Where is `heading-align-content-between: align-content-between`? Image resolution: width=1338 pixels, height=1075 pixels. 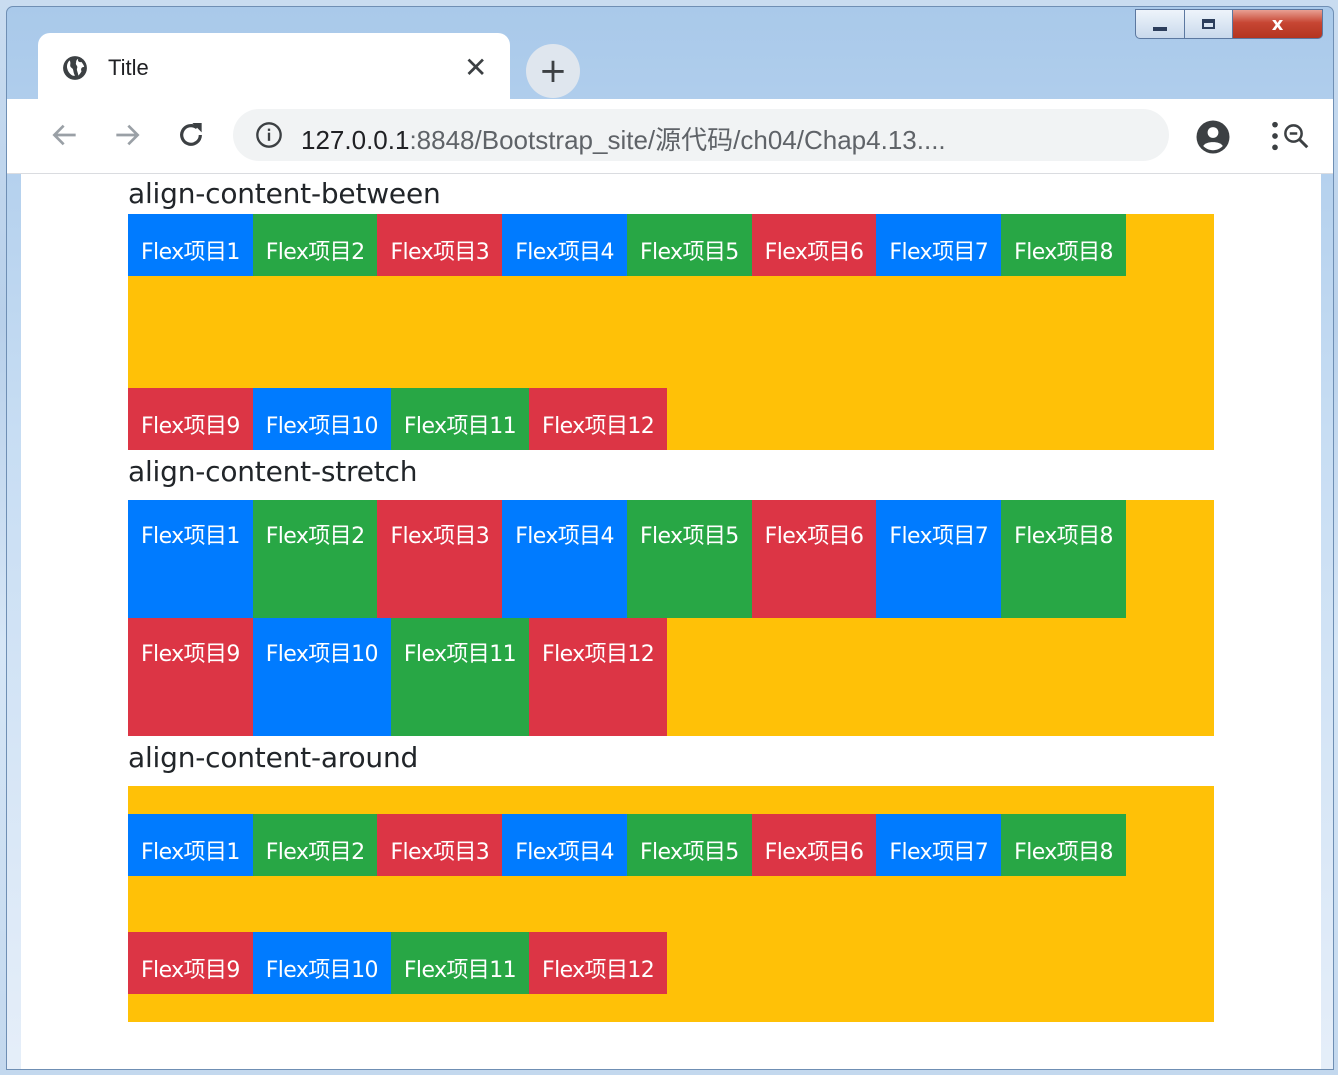 heading-align-content-between: align-content-between is located at coordinates (284, 193).